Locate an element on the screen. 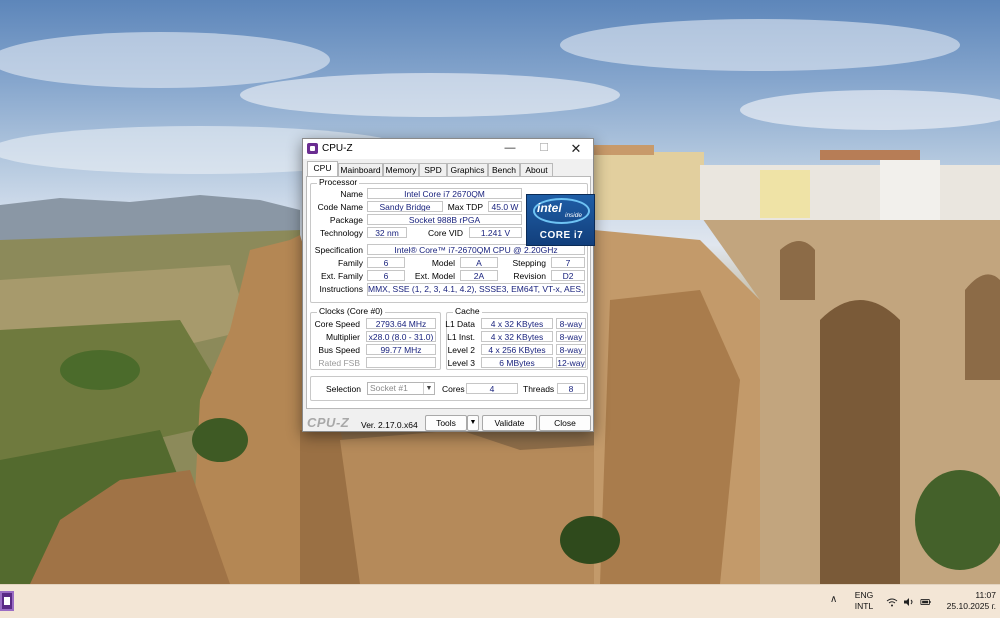 The height and width of the screenshot is (618, 1000). l1data-label: L1 Data is located at coordinates (460, 324).